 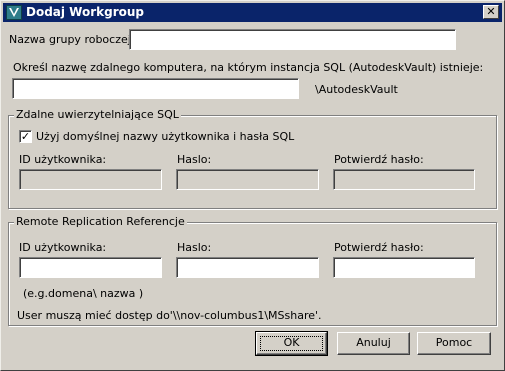 I want to click on repl-user-id-label: ID użytkownika:, so click(x=63, y=247).